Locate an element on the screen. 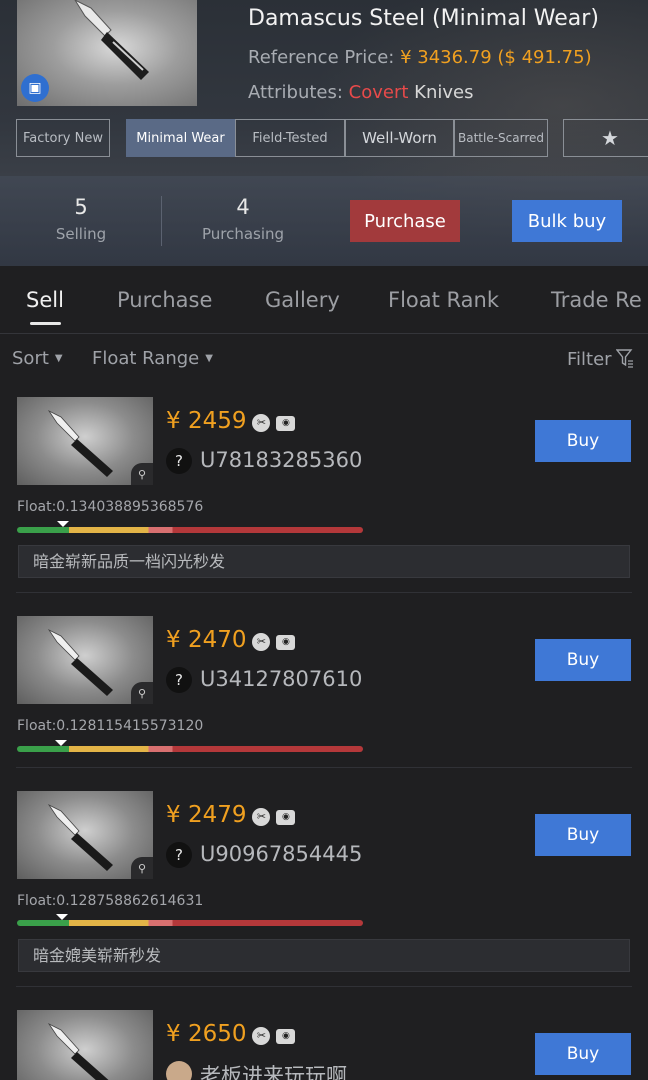 Image resolution: width=648 pixels, height=1080 pixels. seller: ? U34127807610 is located at coordinates (264, 680).